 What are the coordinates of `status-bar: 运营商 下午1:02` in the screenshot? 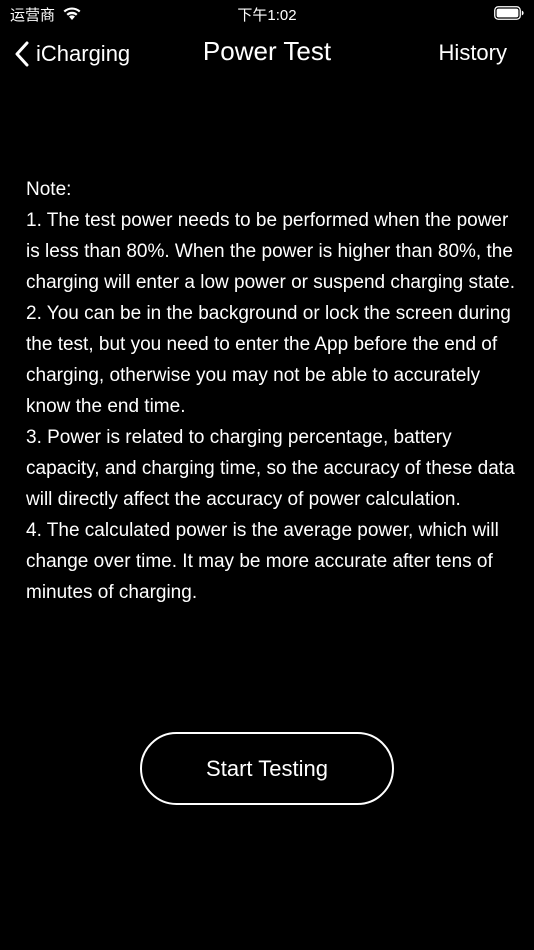 It's located at (267, 14).